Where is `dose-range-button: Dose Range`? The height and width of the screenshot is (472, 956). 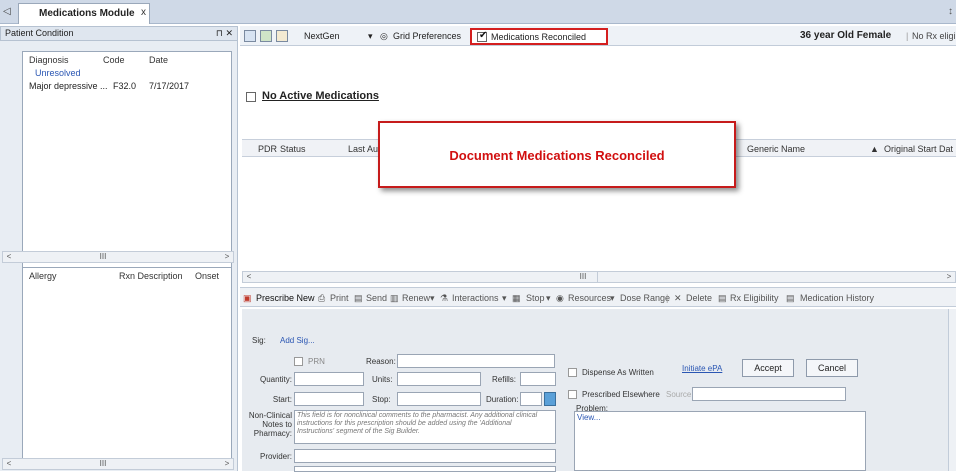
dose-range-button: Dose Range is located at coordinates (645, 298).